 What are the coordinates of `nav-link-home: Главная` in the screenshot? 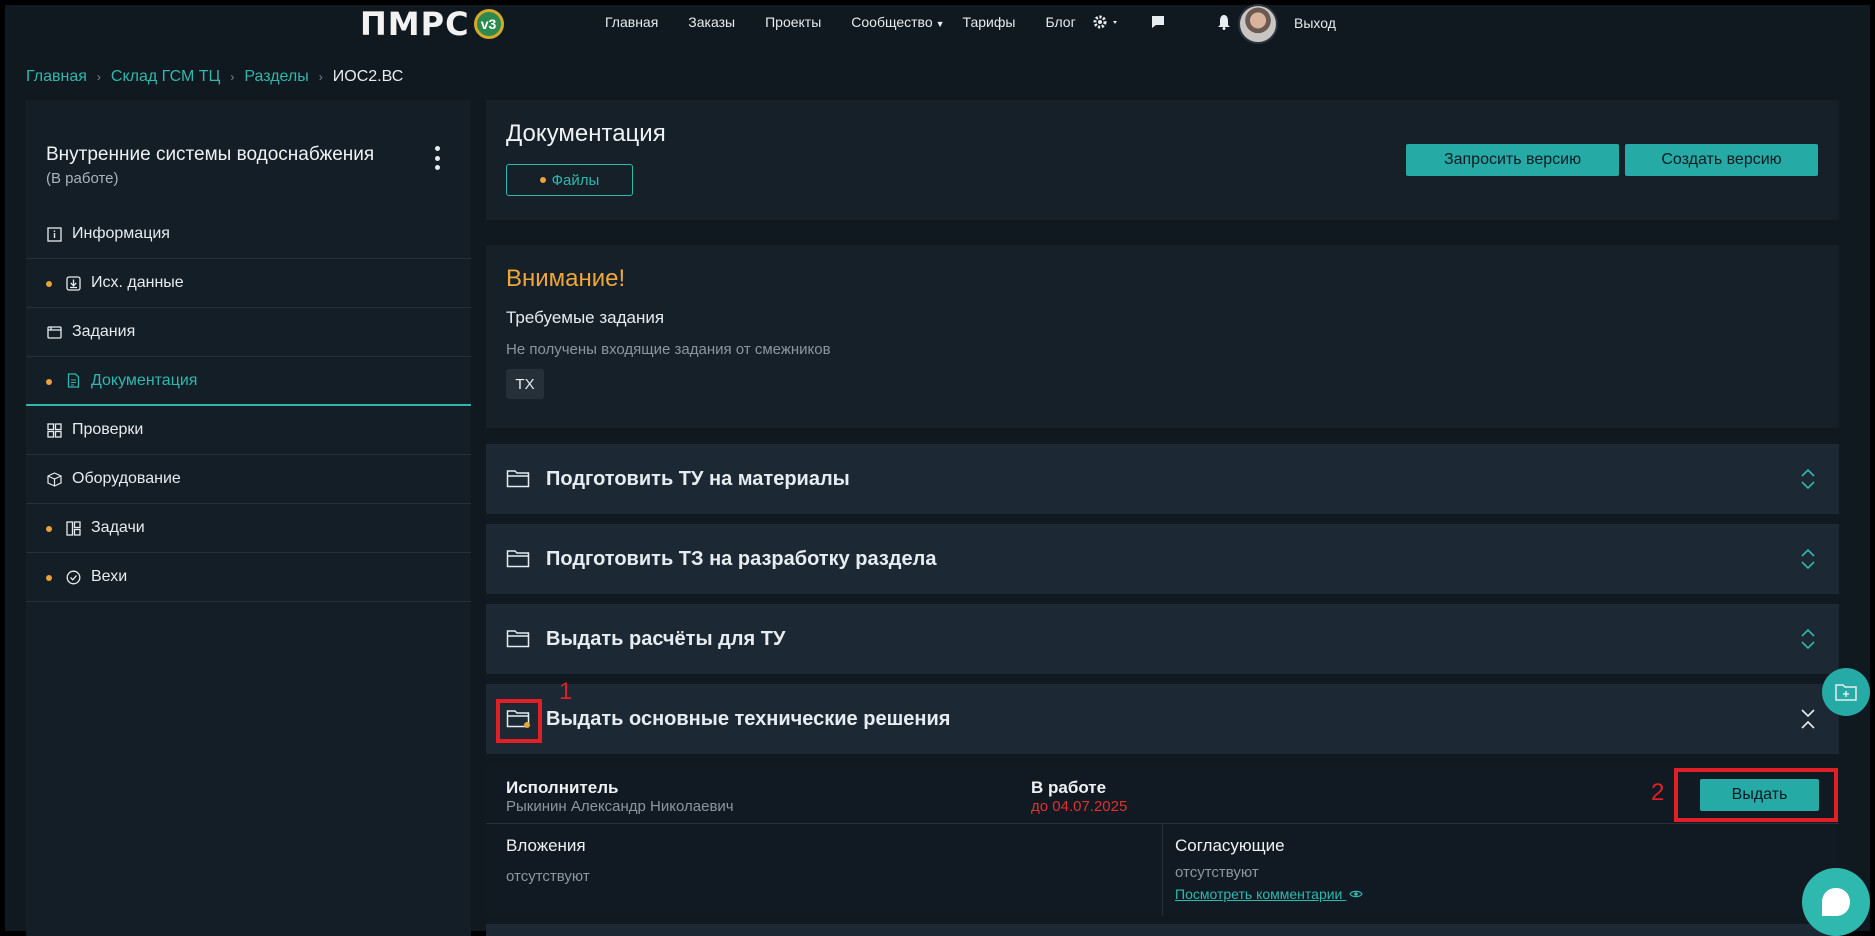 It's located at (631, 22).